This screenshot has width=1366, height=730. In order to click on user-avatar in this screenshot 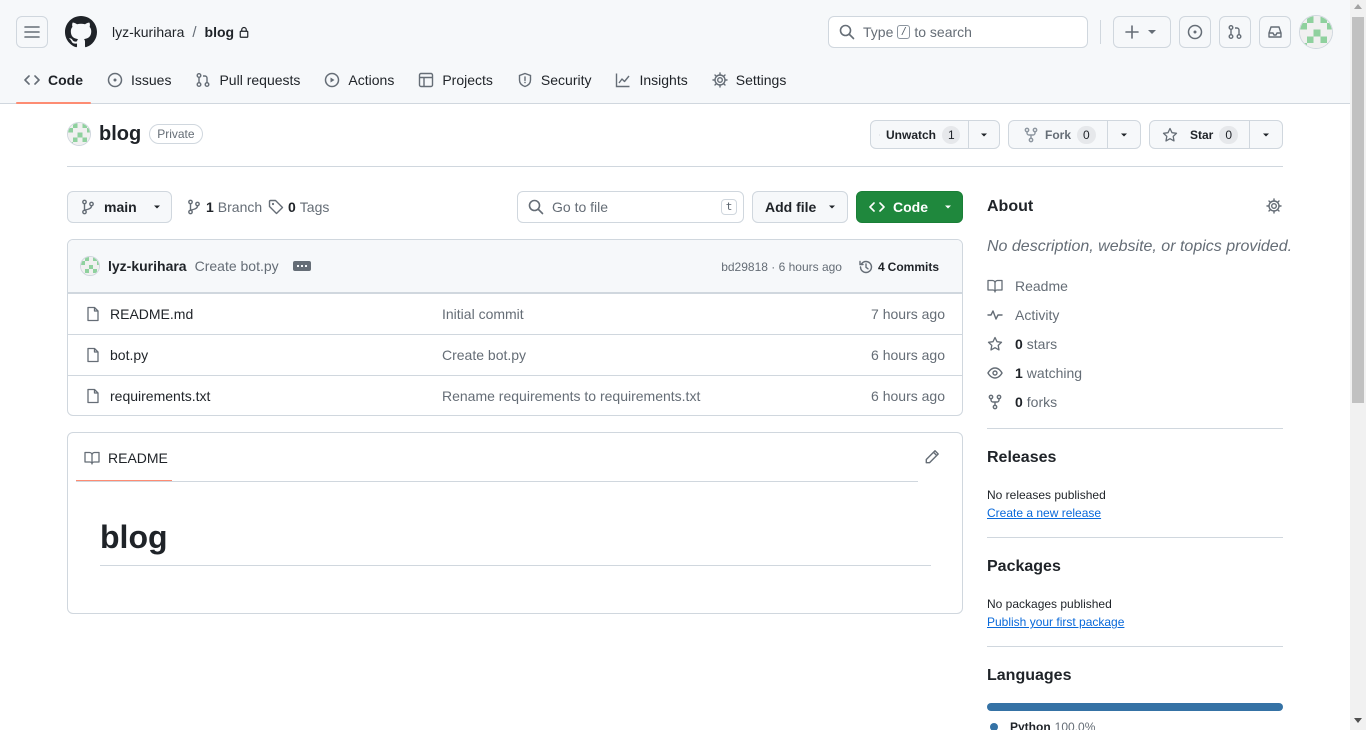, I will do `click(1316, 32)`.